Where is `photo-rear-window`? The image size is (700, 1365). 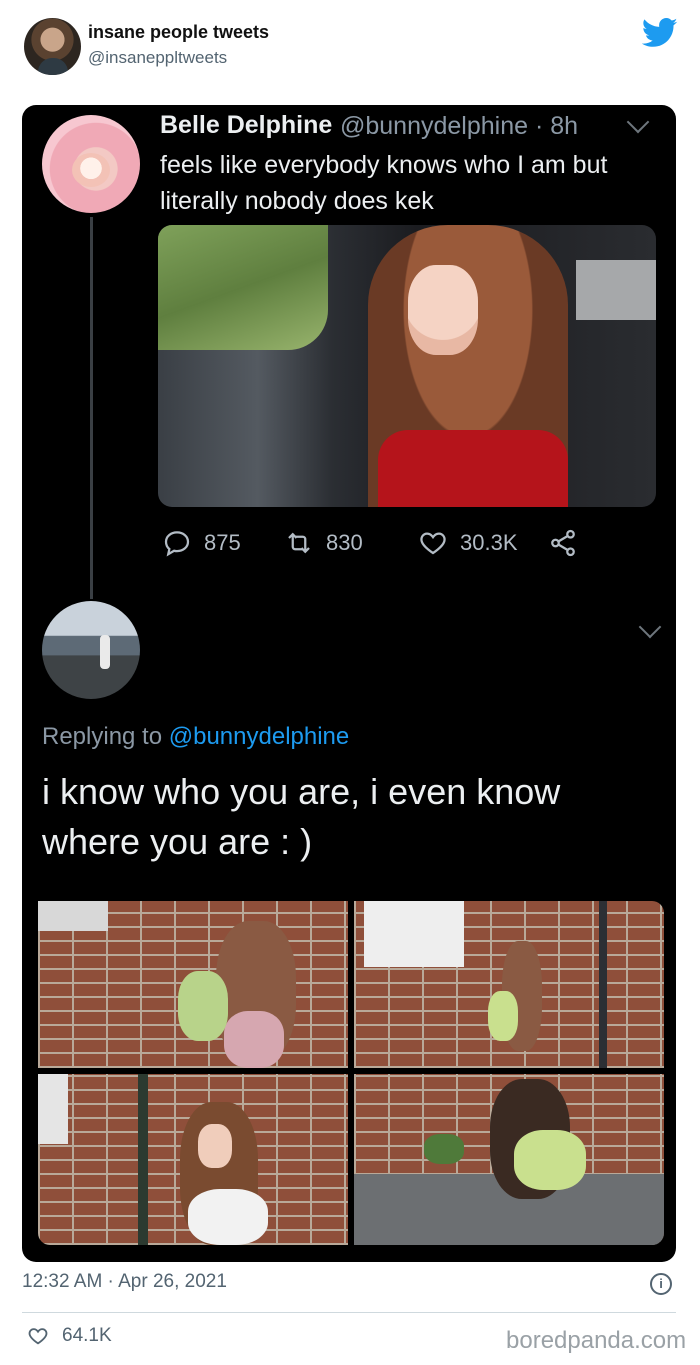
photo-rear-window is located at coordinates (616, 290).